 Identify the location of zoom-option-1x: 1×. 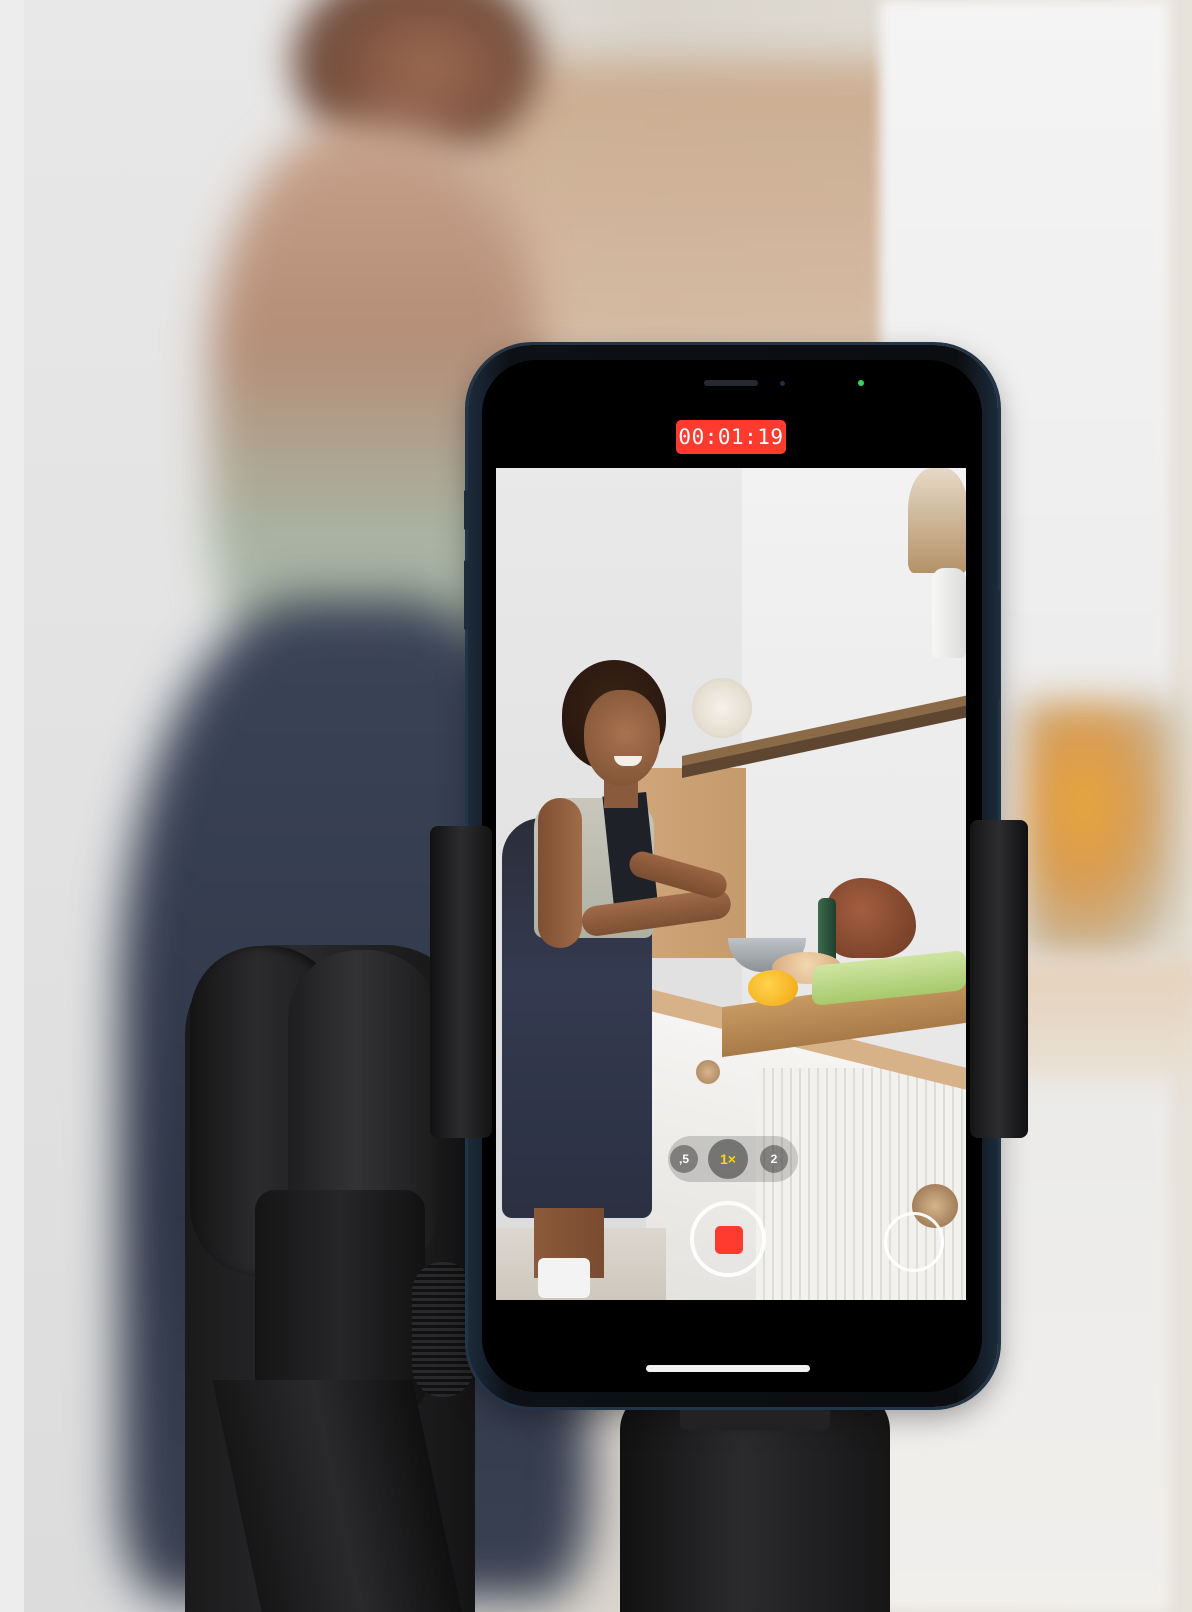
(728, 1159).